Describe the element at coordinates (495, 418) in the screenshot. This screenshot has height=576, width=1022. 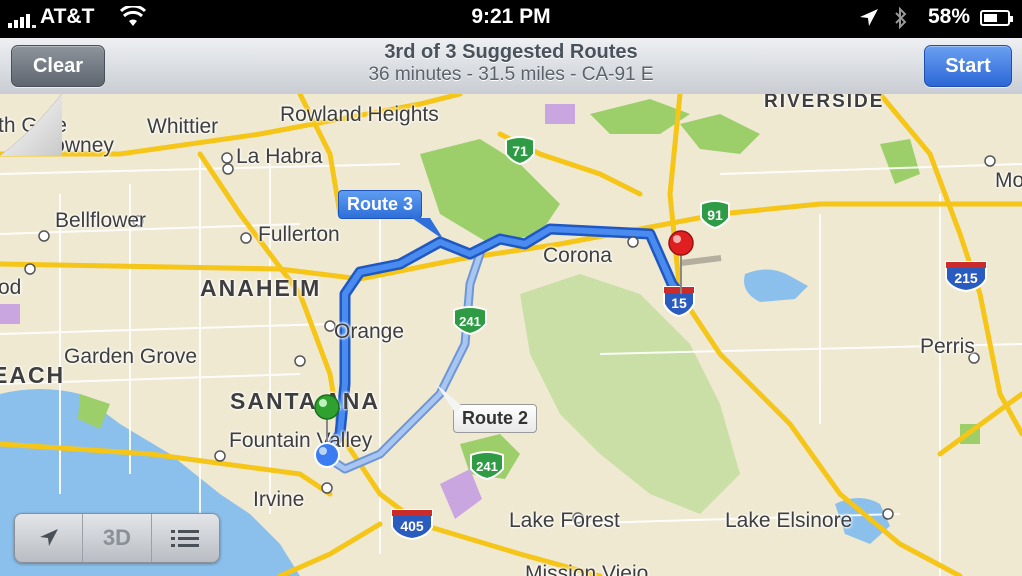
I see `route-2-callout: Route 2` at that location.